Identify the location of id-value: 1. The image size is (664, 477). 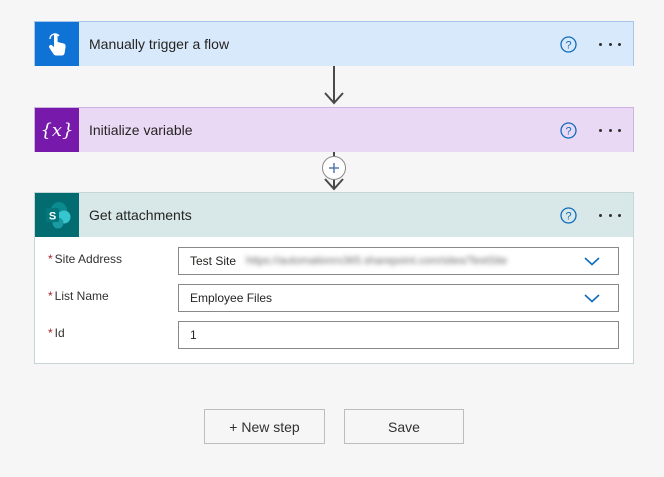
(193, 335).